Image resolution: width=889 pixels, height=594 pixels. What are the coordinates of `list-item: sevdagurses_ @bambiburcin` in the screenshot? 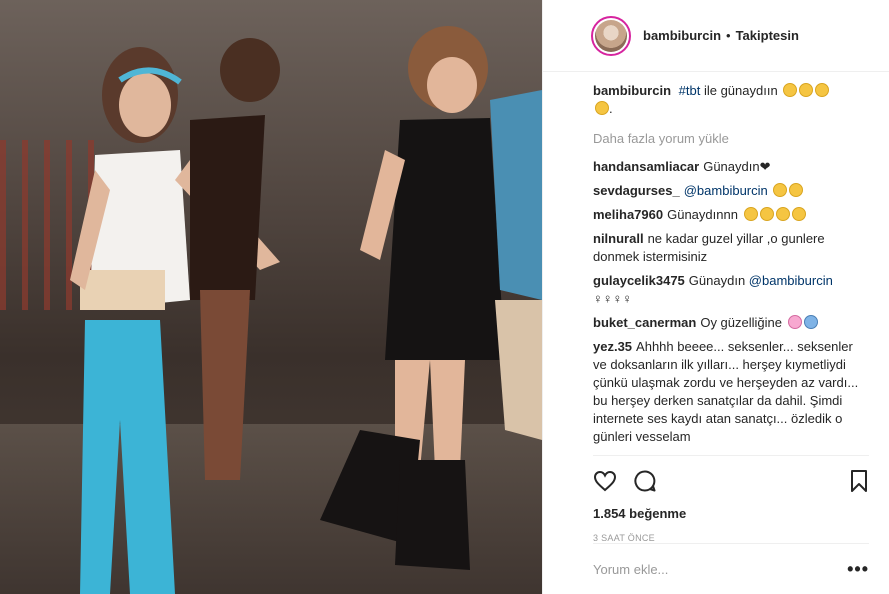 It's located at (731, 191).